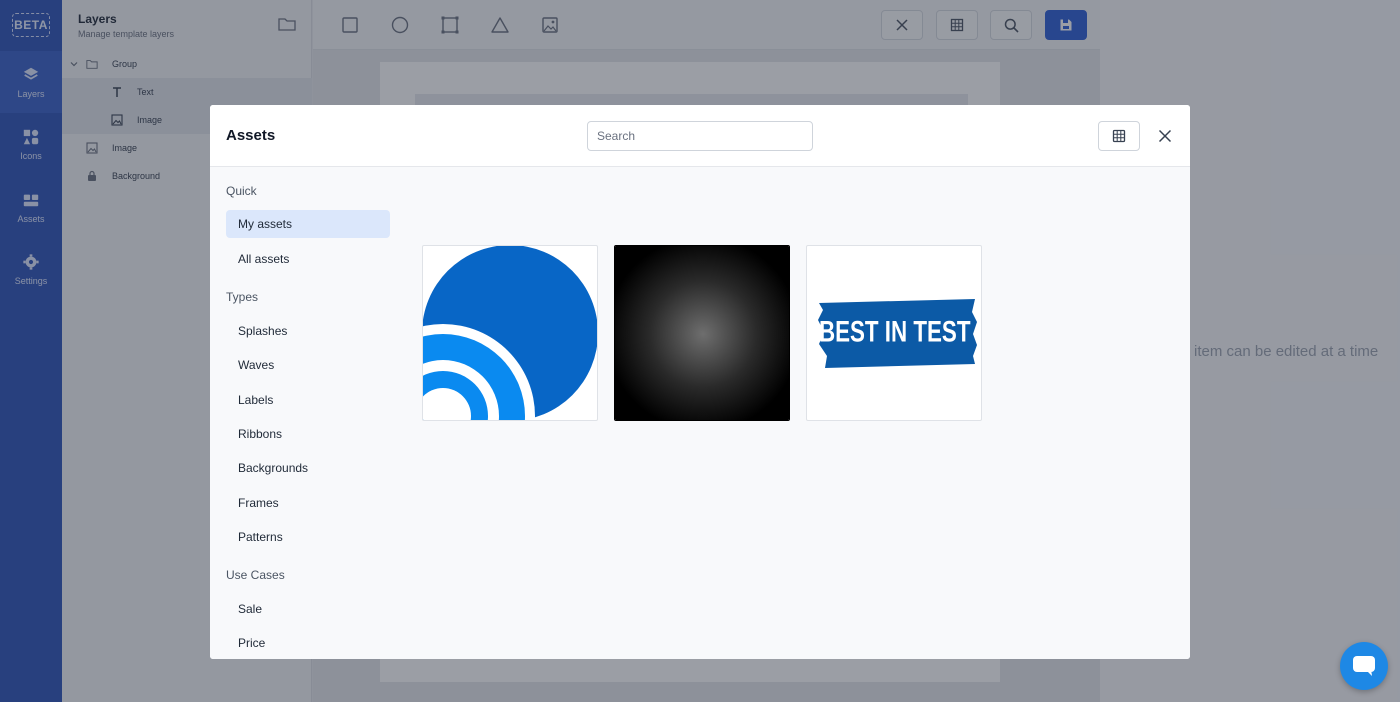 The width and height of the screenshot is (1400, 702). I want to click on blue-waves-graphic, so click(510, 333).